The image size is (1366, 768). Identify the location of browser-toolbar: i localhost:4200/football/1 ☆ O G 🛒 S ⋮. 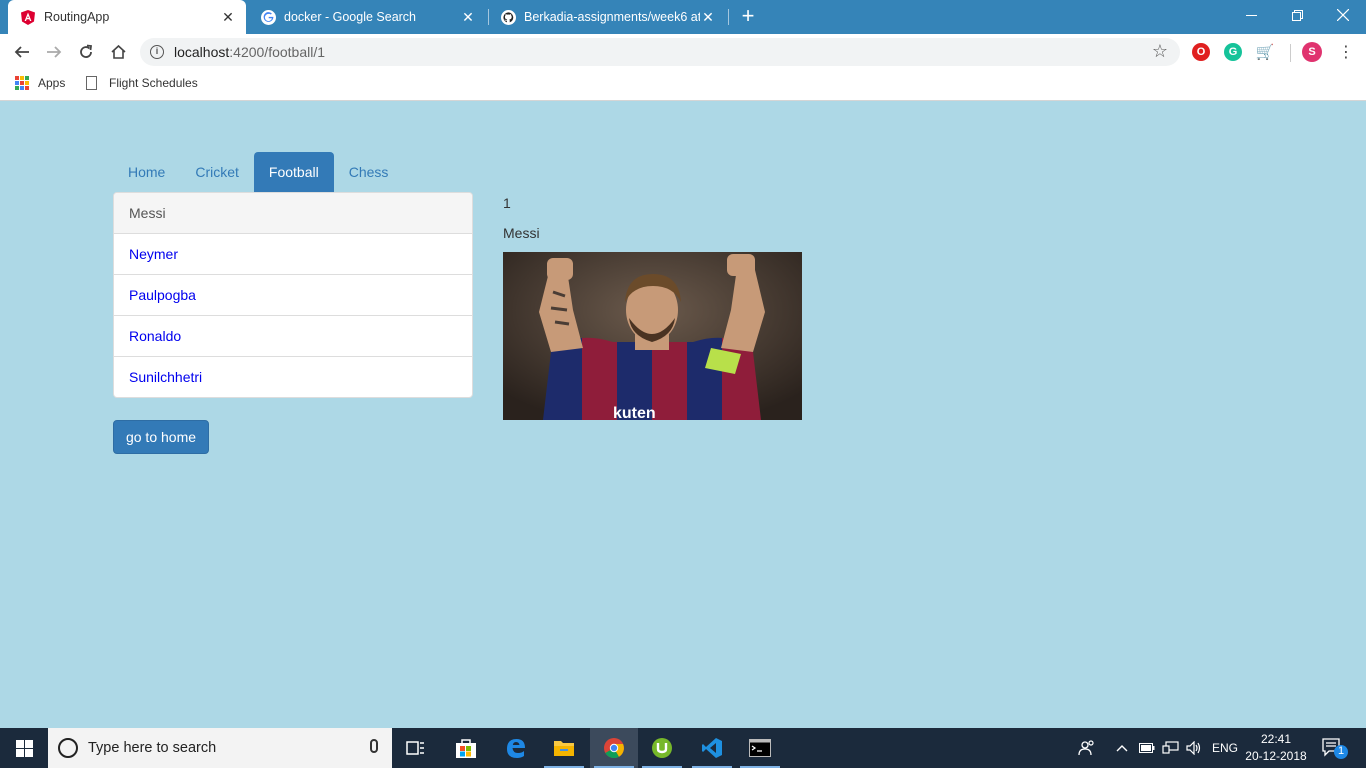
(683, 52).